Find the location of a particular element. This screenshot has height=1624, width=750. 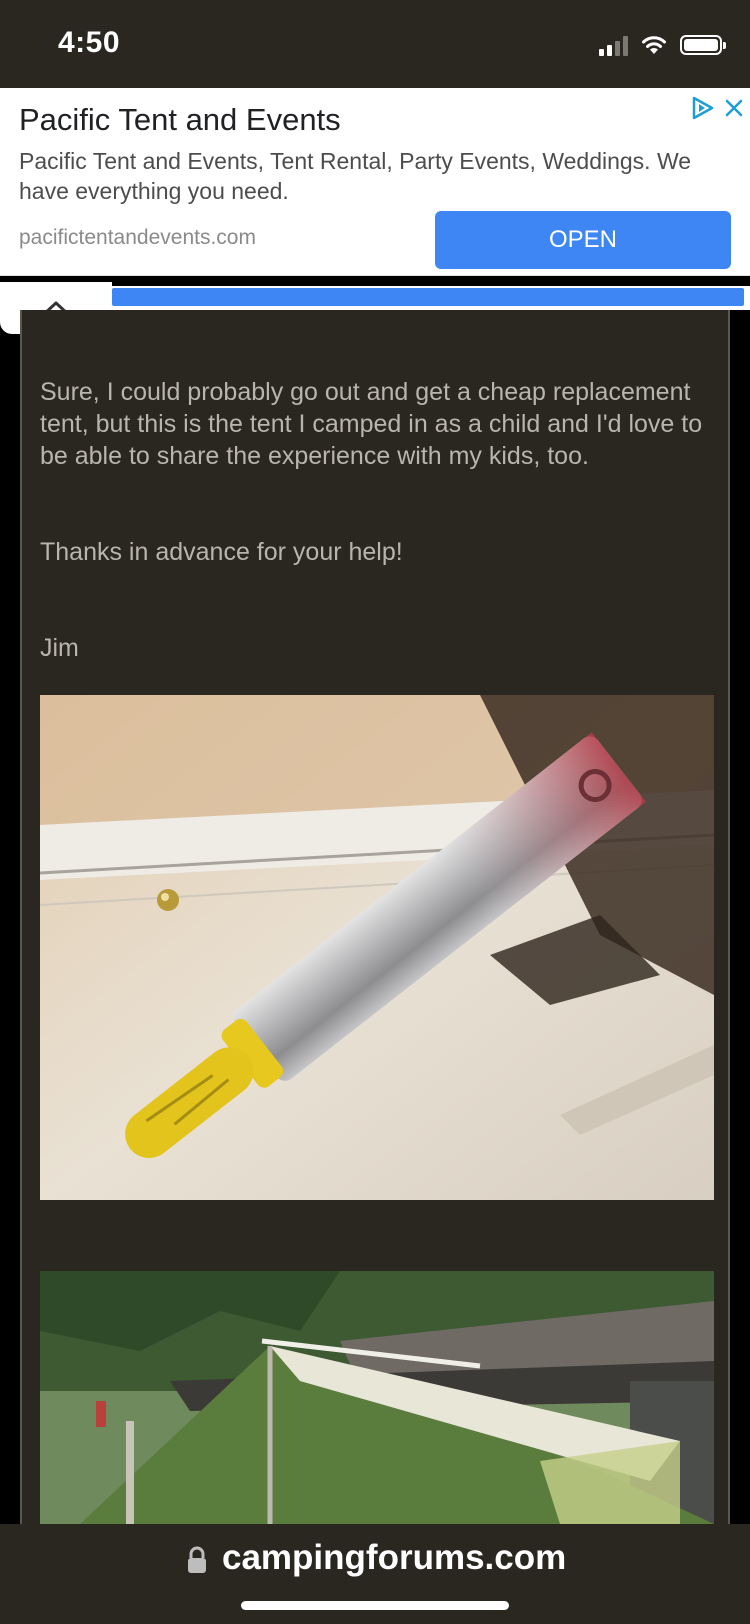

ad-choices-icon is located at coordinates (703, 108).